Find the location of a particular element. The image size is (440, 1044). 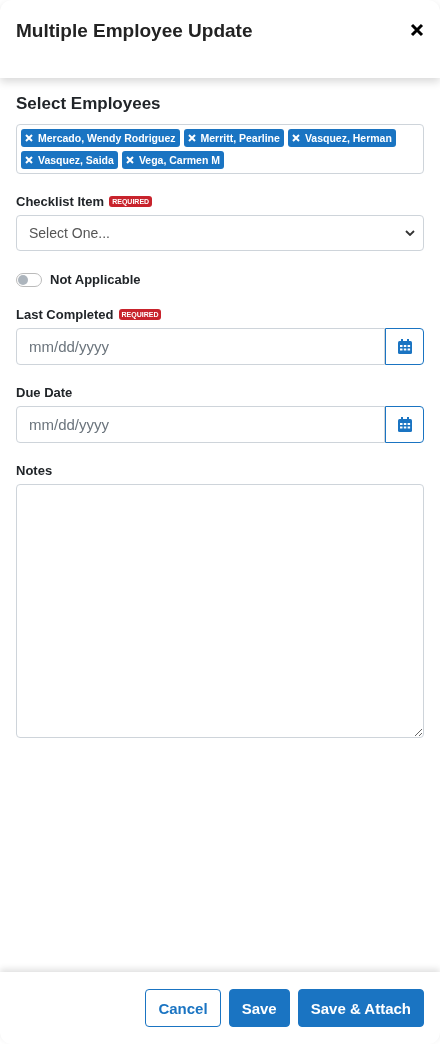

toggle-label: Not Applicable is located at coordinates (95, 279).